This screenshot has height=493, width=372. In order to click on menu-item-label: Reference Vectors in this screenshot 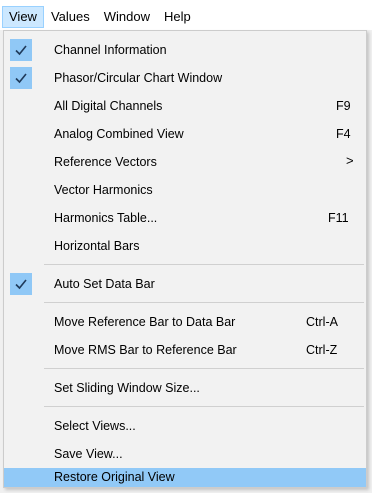, I will do `click(105, 162)`.